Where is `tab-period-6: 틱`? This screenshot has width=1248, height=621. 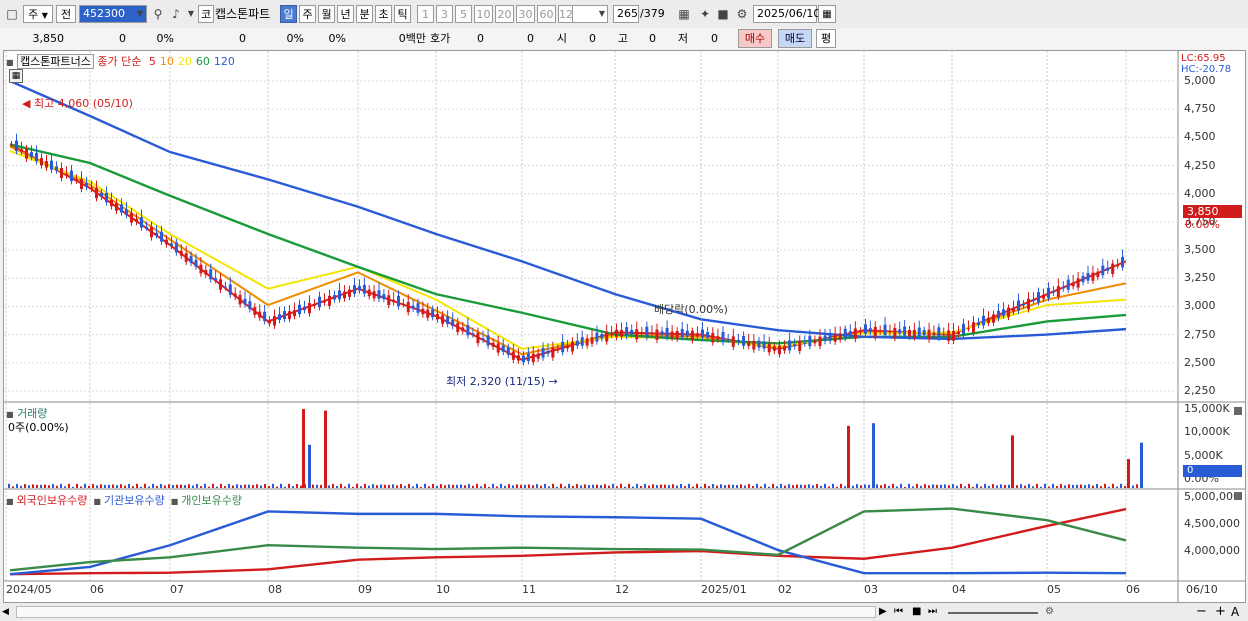 tab-period-6: 틱 is located at coordinates (402, 14).